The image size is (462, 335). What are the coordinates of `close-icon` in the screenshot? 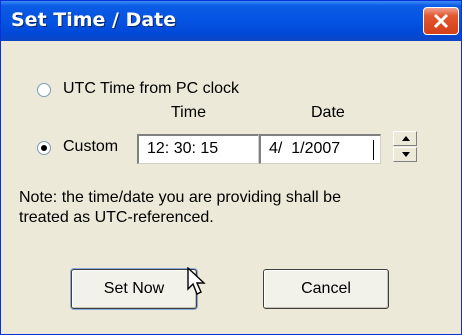 It's located at (441, 21).